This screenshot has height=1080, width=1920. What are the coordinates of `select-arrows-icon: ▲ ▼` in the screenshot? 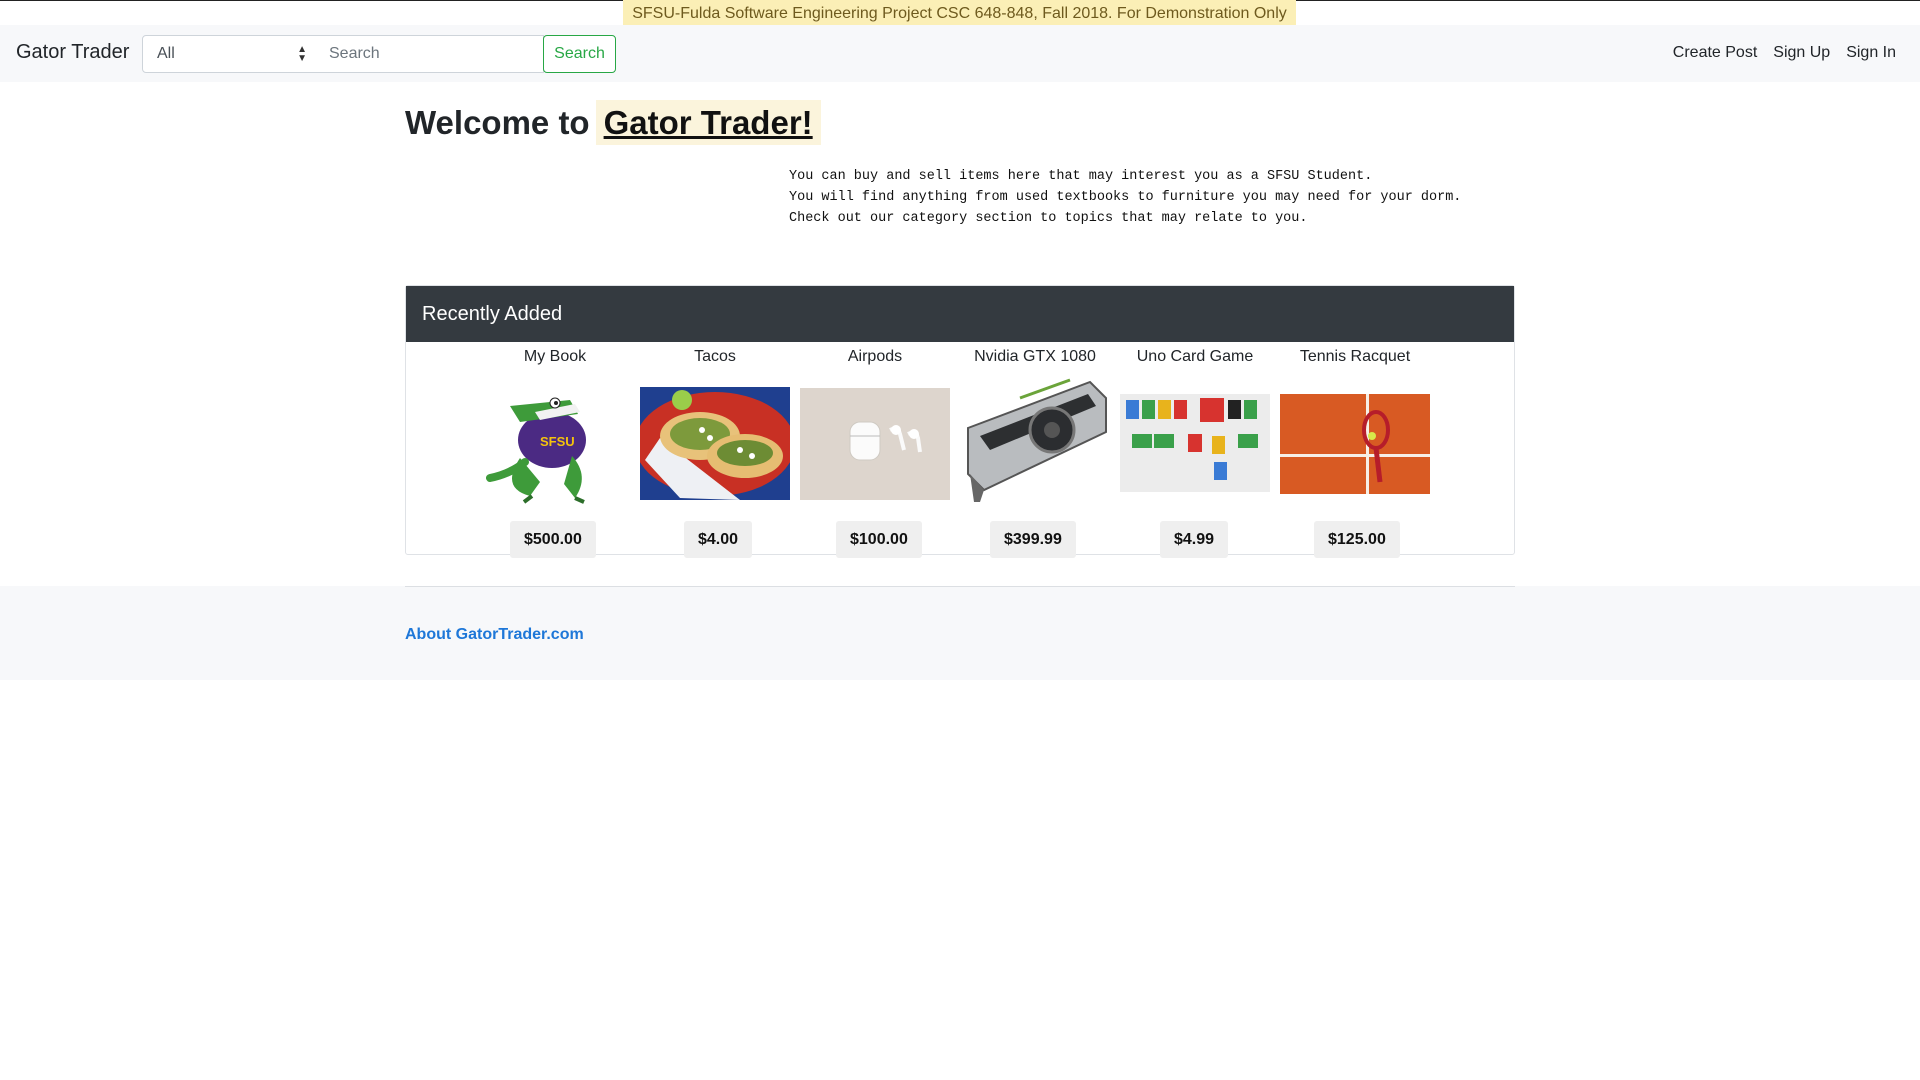 It's located at (302, 54).